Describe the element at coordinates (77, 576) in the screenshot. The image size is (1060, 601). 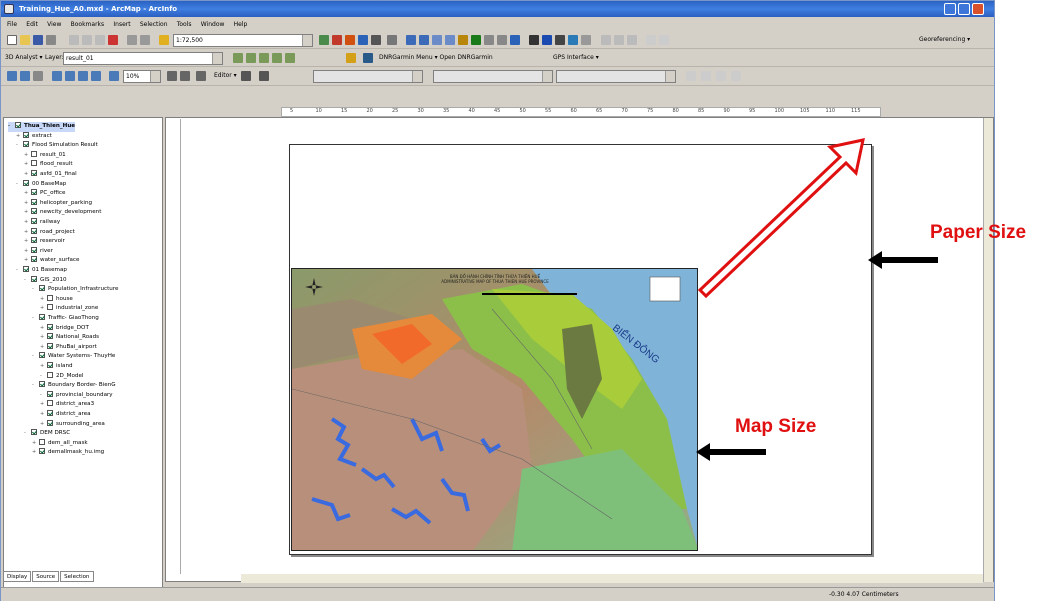
I see `tab-selection: Selection` at that location.